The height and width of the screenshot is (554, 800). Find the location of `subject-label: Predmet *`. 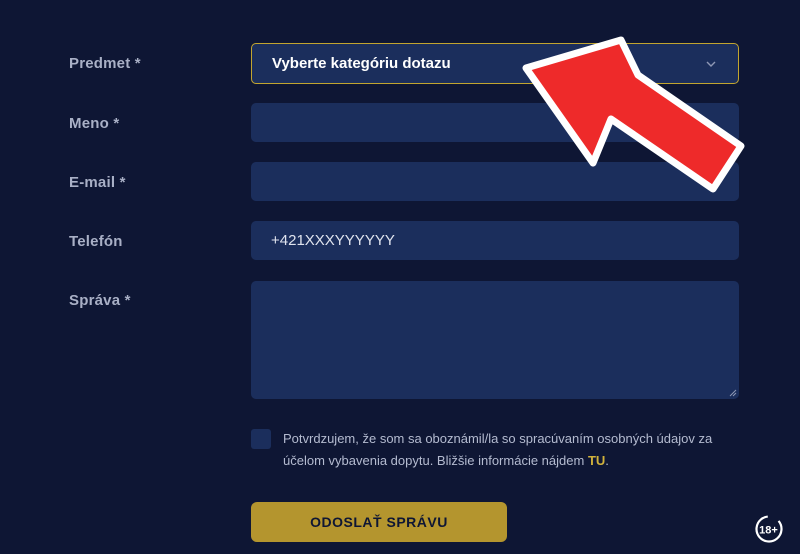

subject-label: Predmet * is located at coordinates (105, 63).